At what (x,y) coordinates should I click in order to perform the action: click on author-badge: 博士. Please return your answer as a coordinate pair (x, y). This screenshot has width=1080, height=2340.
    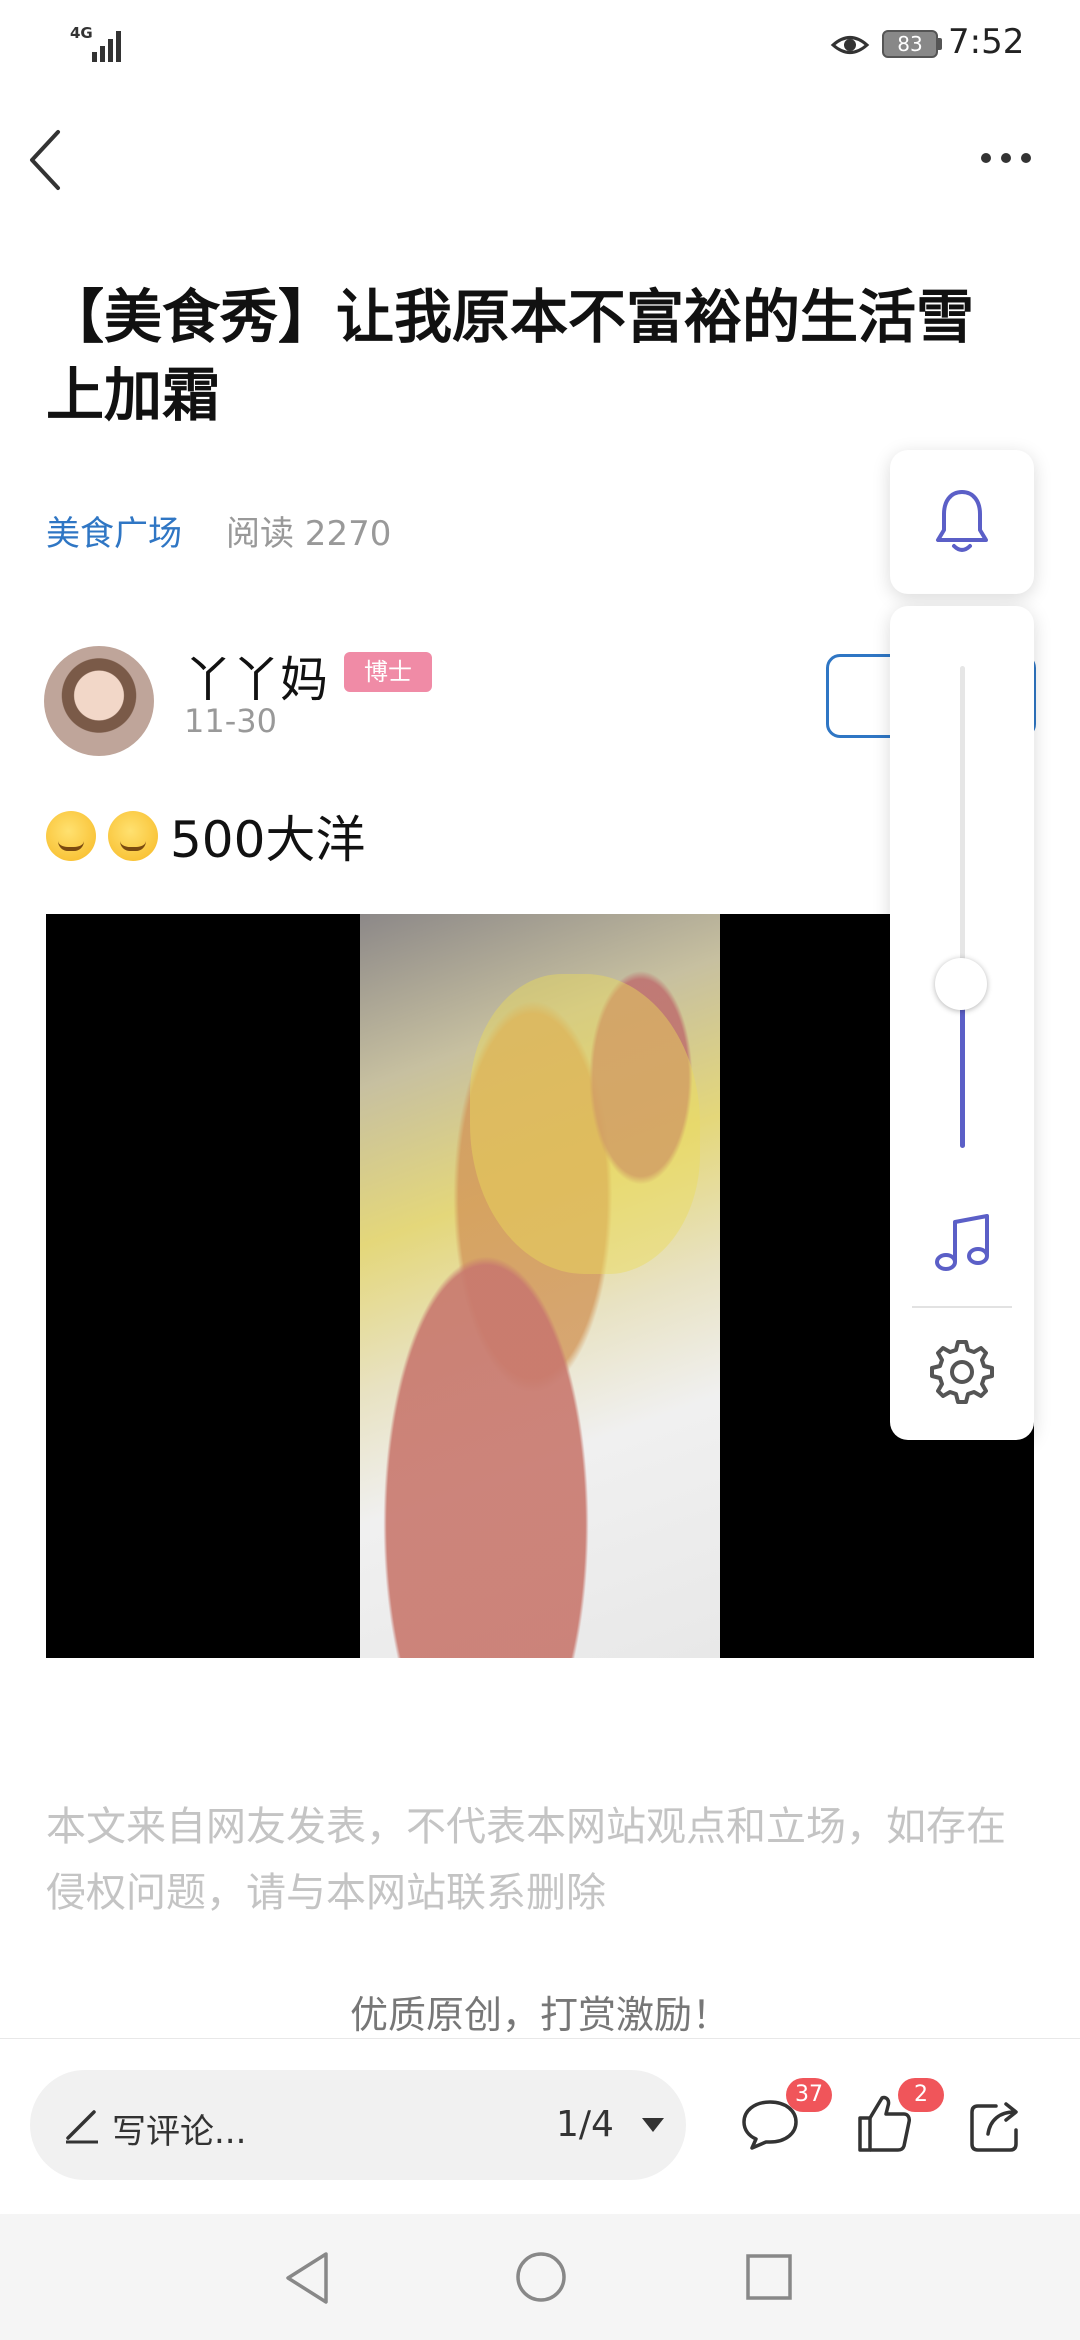
    Looking at the image, I should click on (388, 672).